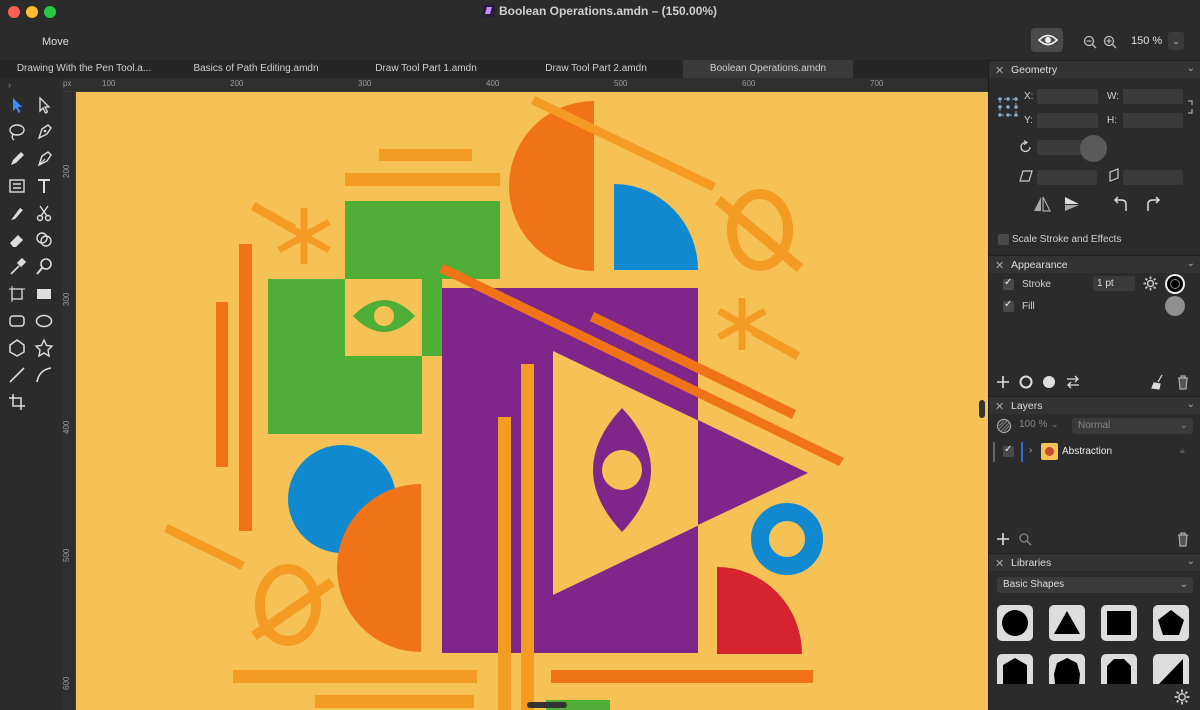 The width and height of the screenshot is (1200, 710). I want to click on appearance-panel-header: ✕ Appearance ⌄, so click(1094, 264).